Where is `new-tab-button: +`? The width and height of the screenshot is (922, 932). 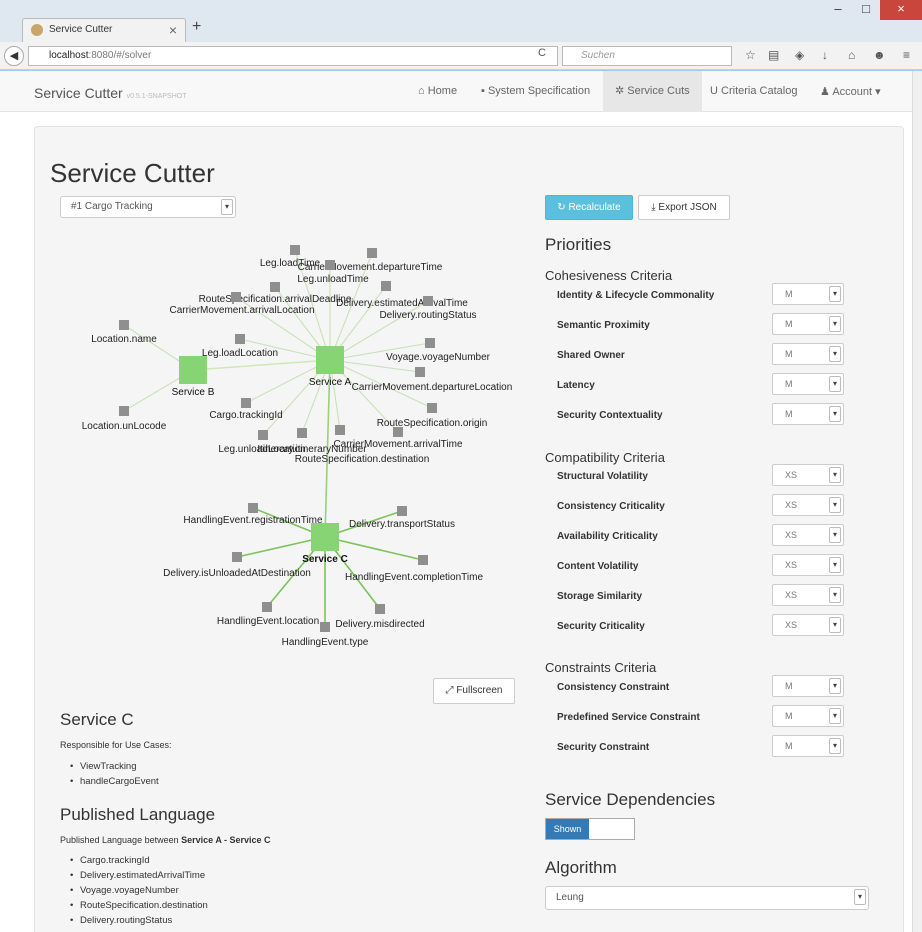 new-tab-button: + is located at coordinates (196, 27).